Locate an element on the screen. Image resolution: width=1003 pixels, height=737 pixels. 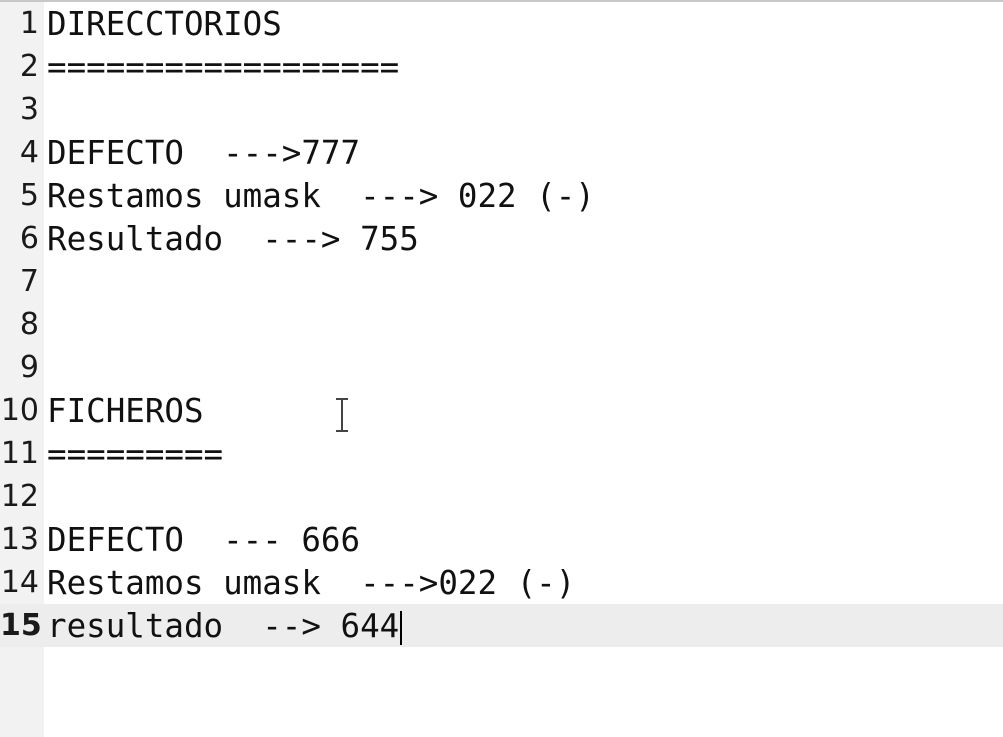
editor-line: 4 DEFECTO --->777 is located at coordinates (501, 152).